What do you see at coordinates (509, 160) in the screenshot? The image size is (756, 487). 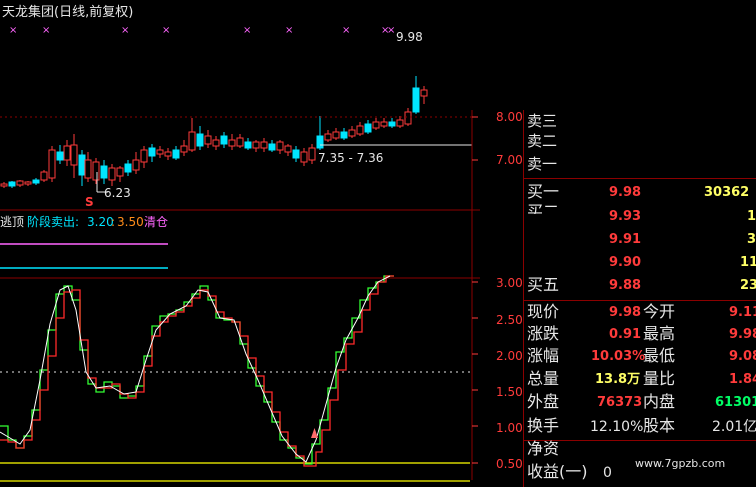 I see `price-axis-label-7: 7.00` at bounding box center [509, 160].